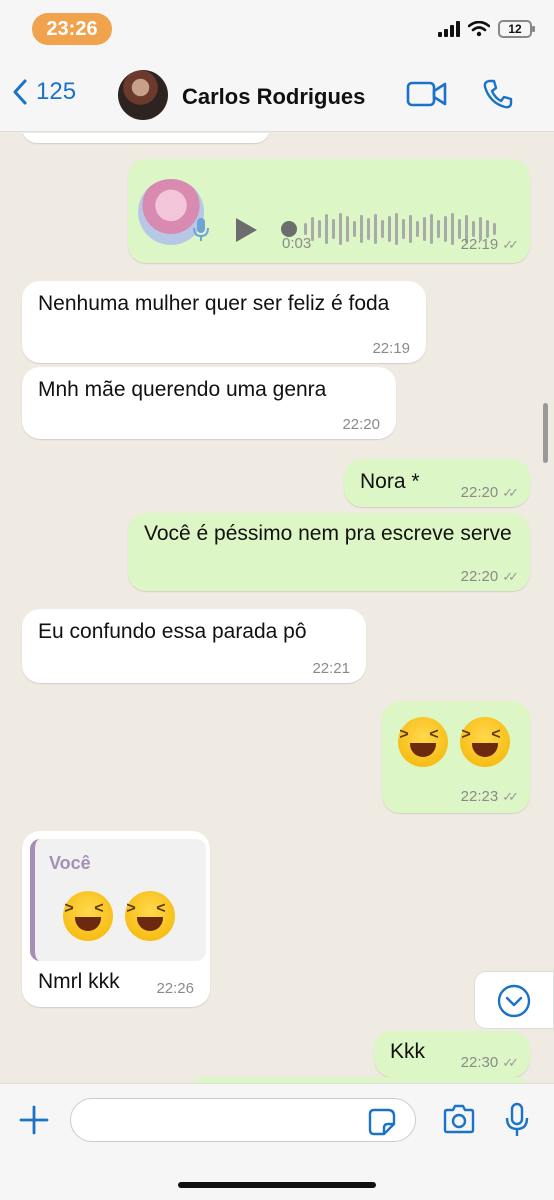 This screenshot has width=554, height=1200. Describe the element at coordinates (246, 230) in the screenshot. I see `play-icon` at that location.